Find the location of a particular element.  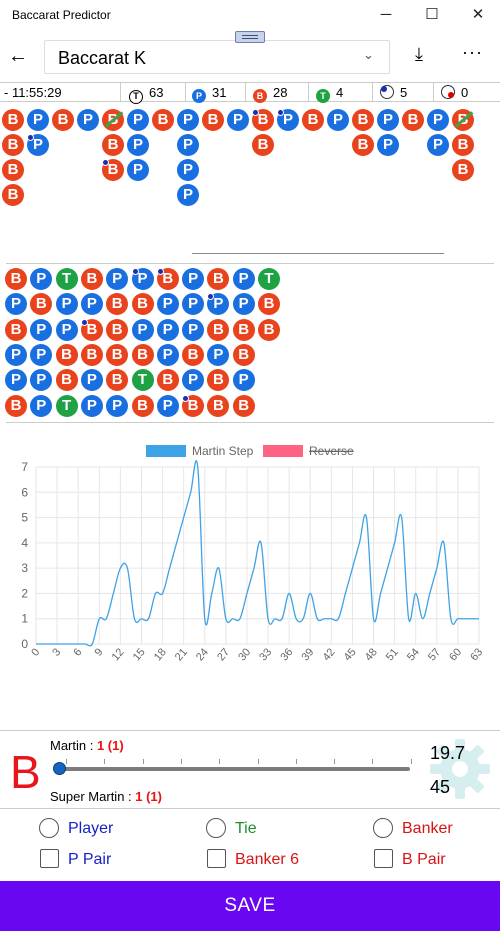

x-tick-label: 48 is located at coordinates (371, 654).